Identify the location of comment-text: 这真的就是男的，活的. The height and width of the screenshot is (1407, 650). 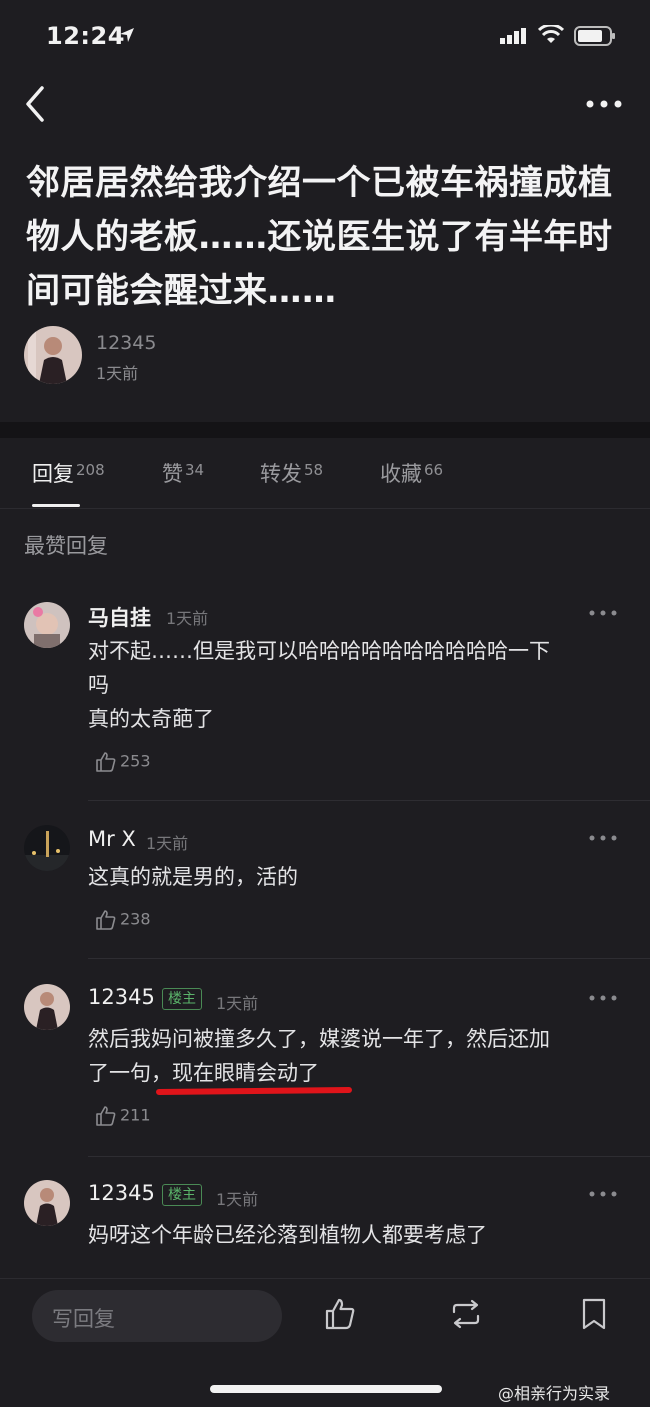
(193, 877).